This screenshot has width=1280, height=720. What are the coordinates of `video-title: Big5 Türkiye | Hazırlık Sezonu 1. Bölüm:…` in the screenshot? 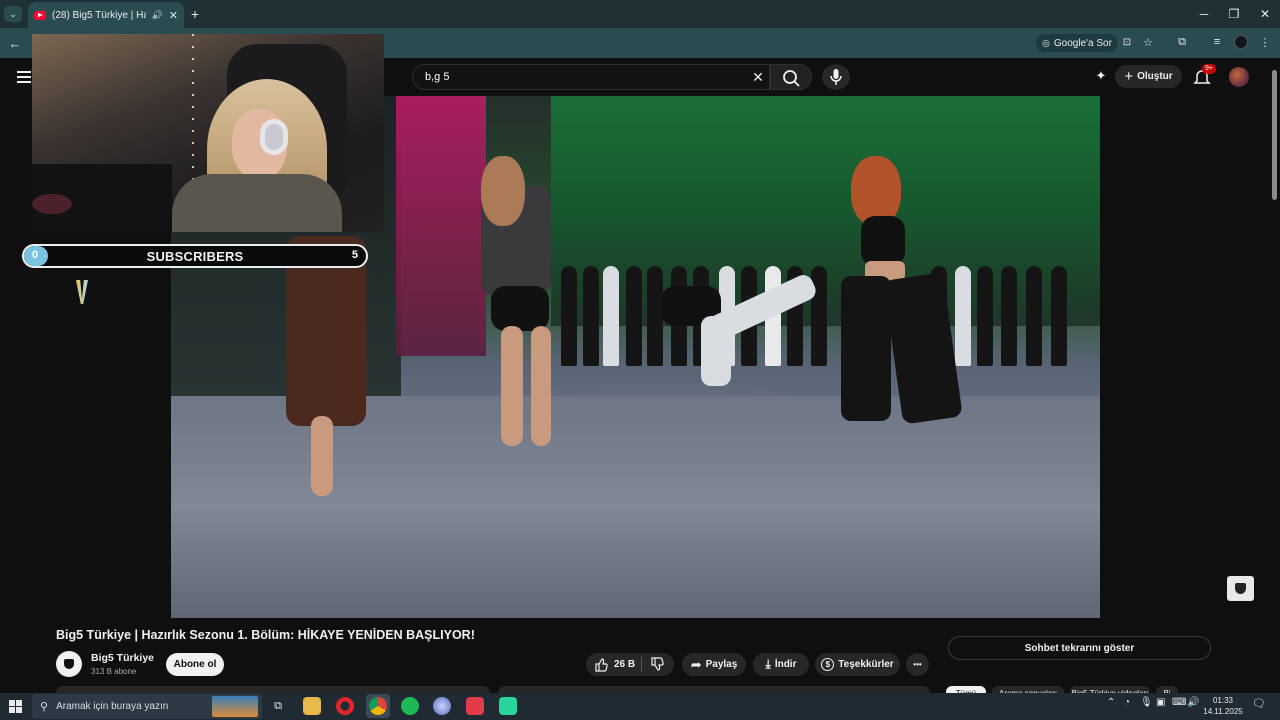 It's located at (265, 635).